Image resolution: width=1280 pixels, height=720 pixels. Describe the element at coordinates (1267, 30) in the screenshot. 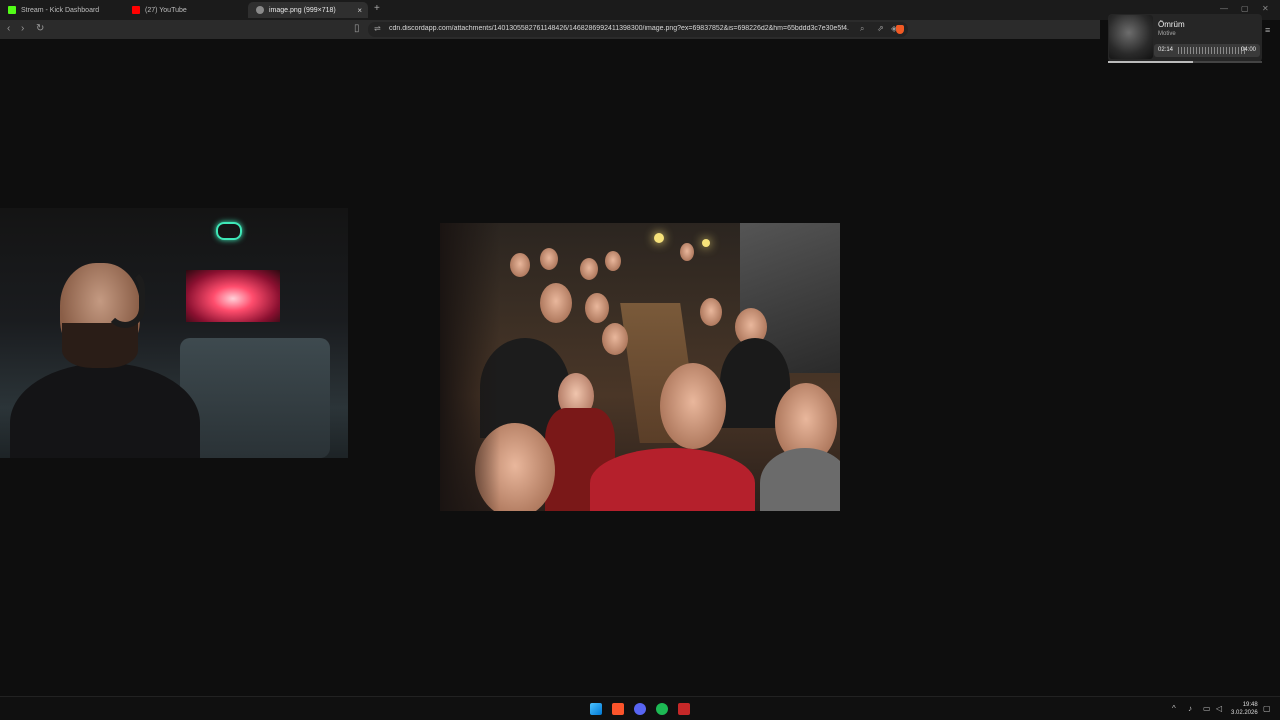

I see `menu-icon: ≡` at that location.